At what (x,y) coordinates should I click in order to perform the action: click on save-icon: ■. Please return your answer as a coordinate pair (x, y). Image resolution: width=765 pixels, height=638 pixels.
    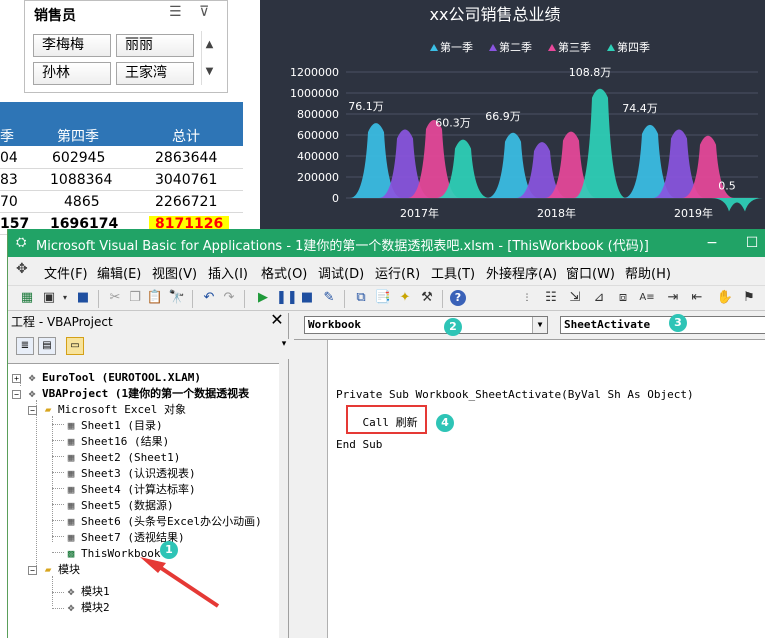
    Looking at the image, I should click on (83, 298).